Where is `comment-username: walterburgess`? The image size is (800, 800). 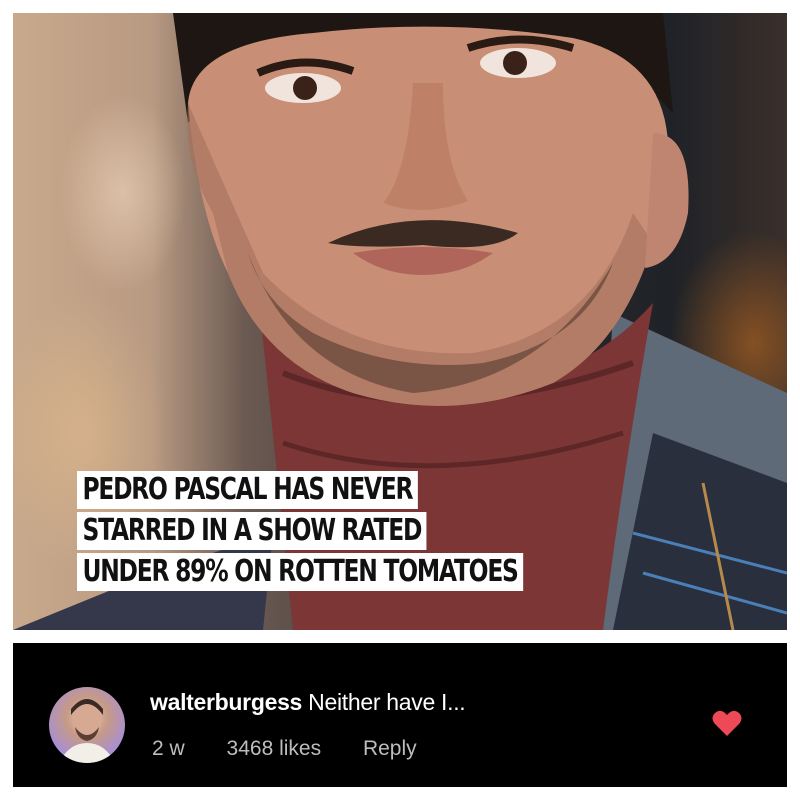
comment-username: walterburgess is located at coordinates (226, 702).